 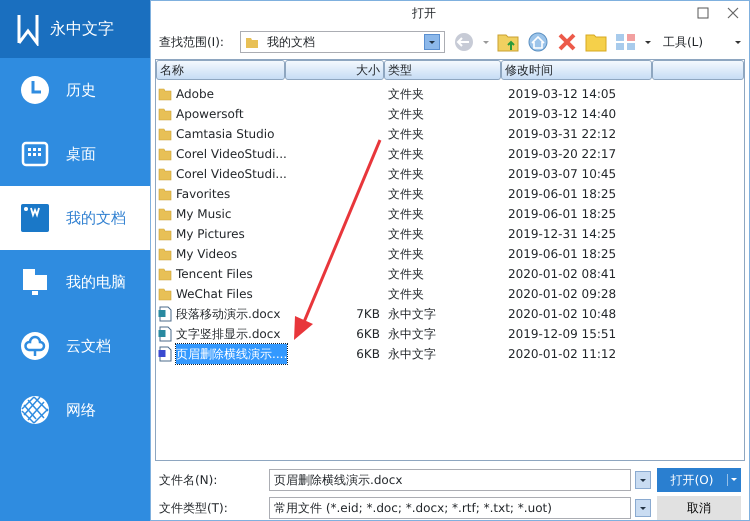 What do you see at coordinates (82, 29) in the screenshot?
I see `app-name: 永中文字` at bounding box center [82, 29].